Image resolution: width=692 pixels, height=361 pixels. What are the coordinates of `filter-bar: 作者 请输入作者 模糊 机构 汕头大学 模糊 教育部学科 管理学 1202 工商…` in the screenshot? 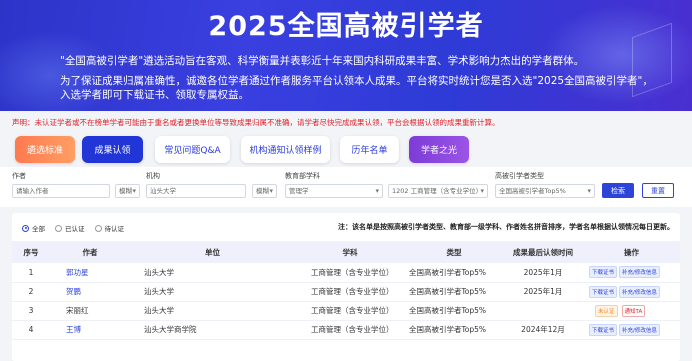 It's located at (346, 187).